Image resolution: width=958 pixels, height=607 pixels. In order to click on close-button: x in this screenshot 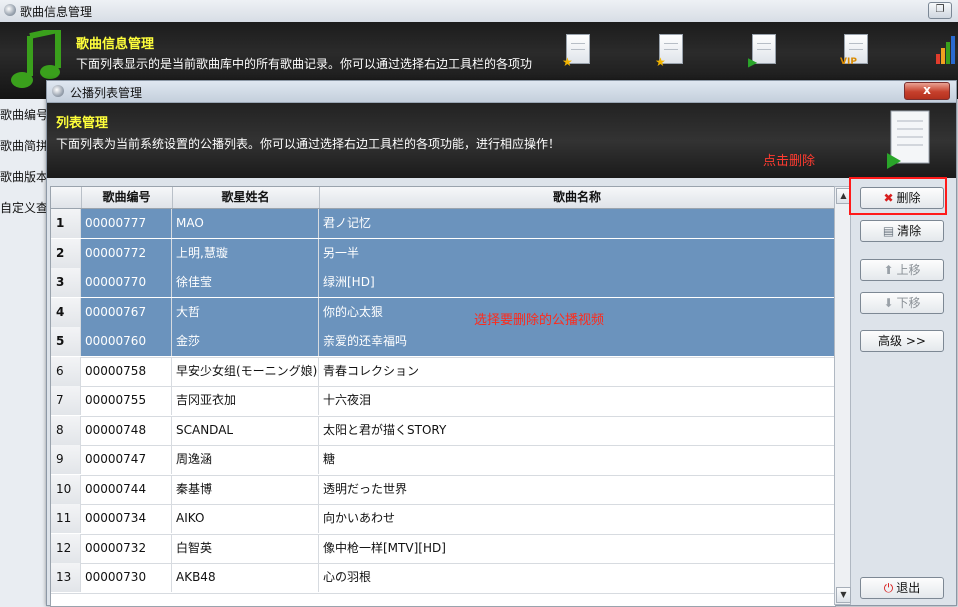, I will do `click(927, 91)`.